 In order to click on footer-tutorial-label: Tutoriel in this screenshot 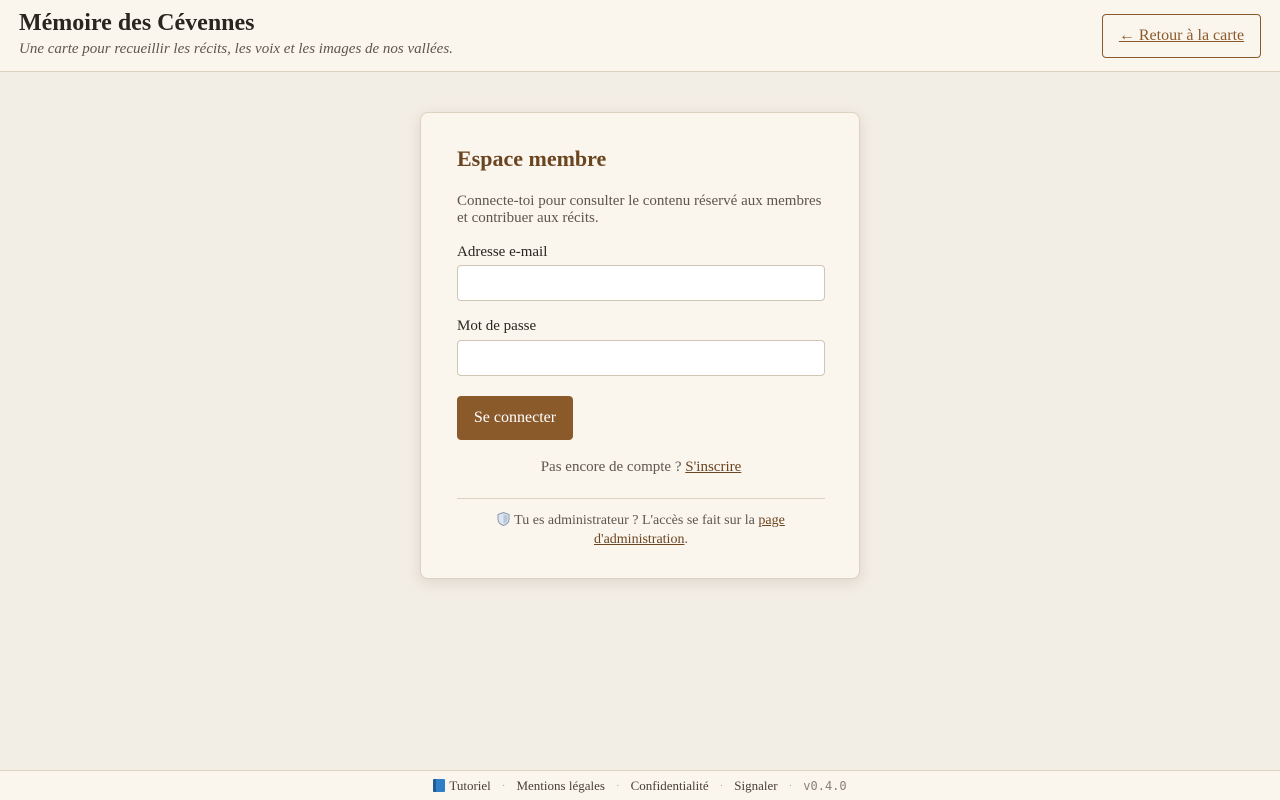, I will do `click(470, 785)`.